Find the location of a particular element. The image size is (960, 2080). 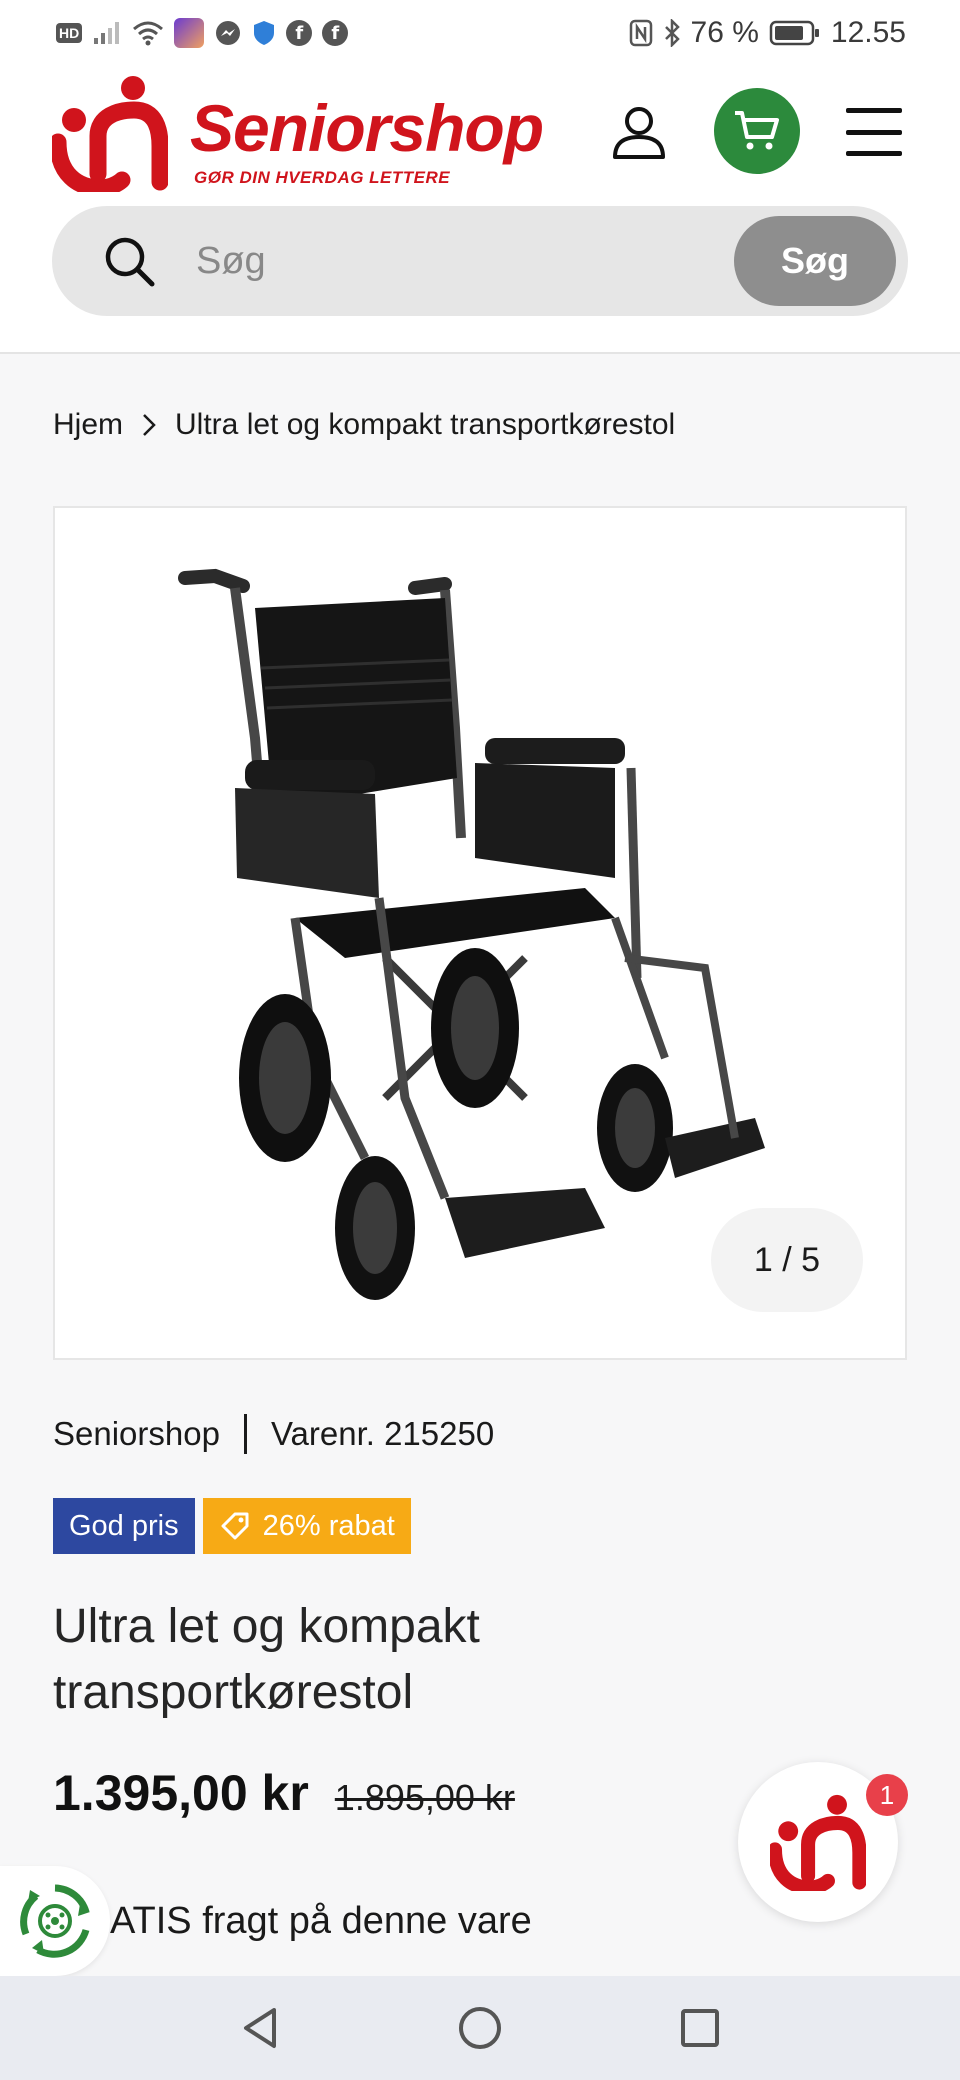

cart-button is located at coordinates (757, 131).